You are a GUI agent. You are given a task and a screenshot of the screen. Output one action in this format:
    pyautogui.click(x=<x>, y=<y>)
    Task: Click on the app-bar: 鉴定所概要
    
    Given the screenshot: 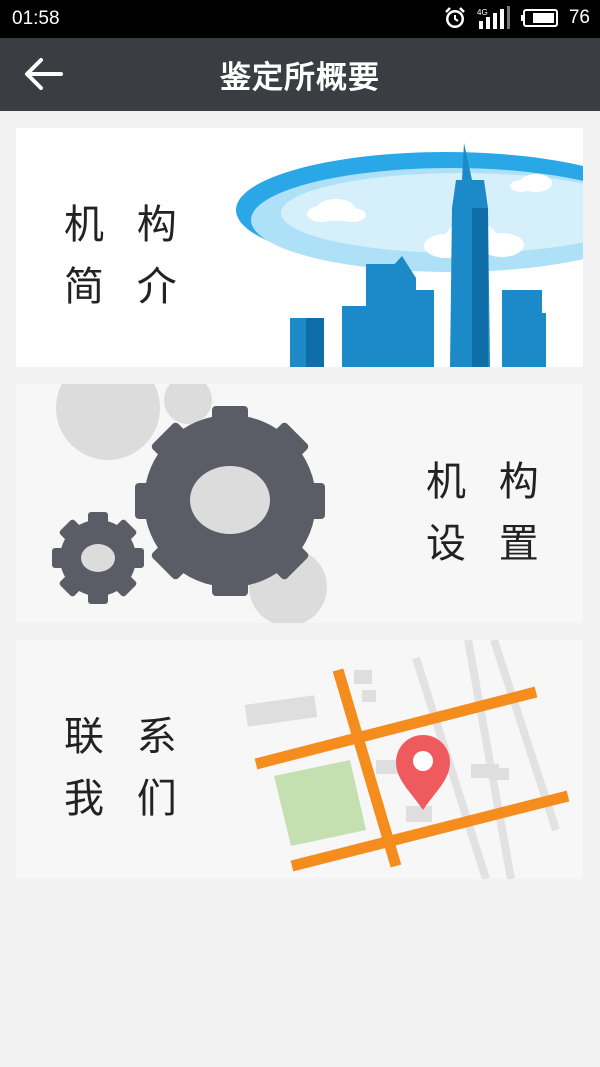 What is the action you would take?
    pyautogui.click(x=300, y=74)
    